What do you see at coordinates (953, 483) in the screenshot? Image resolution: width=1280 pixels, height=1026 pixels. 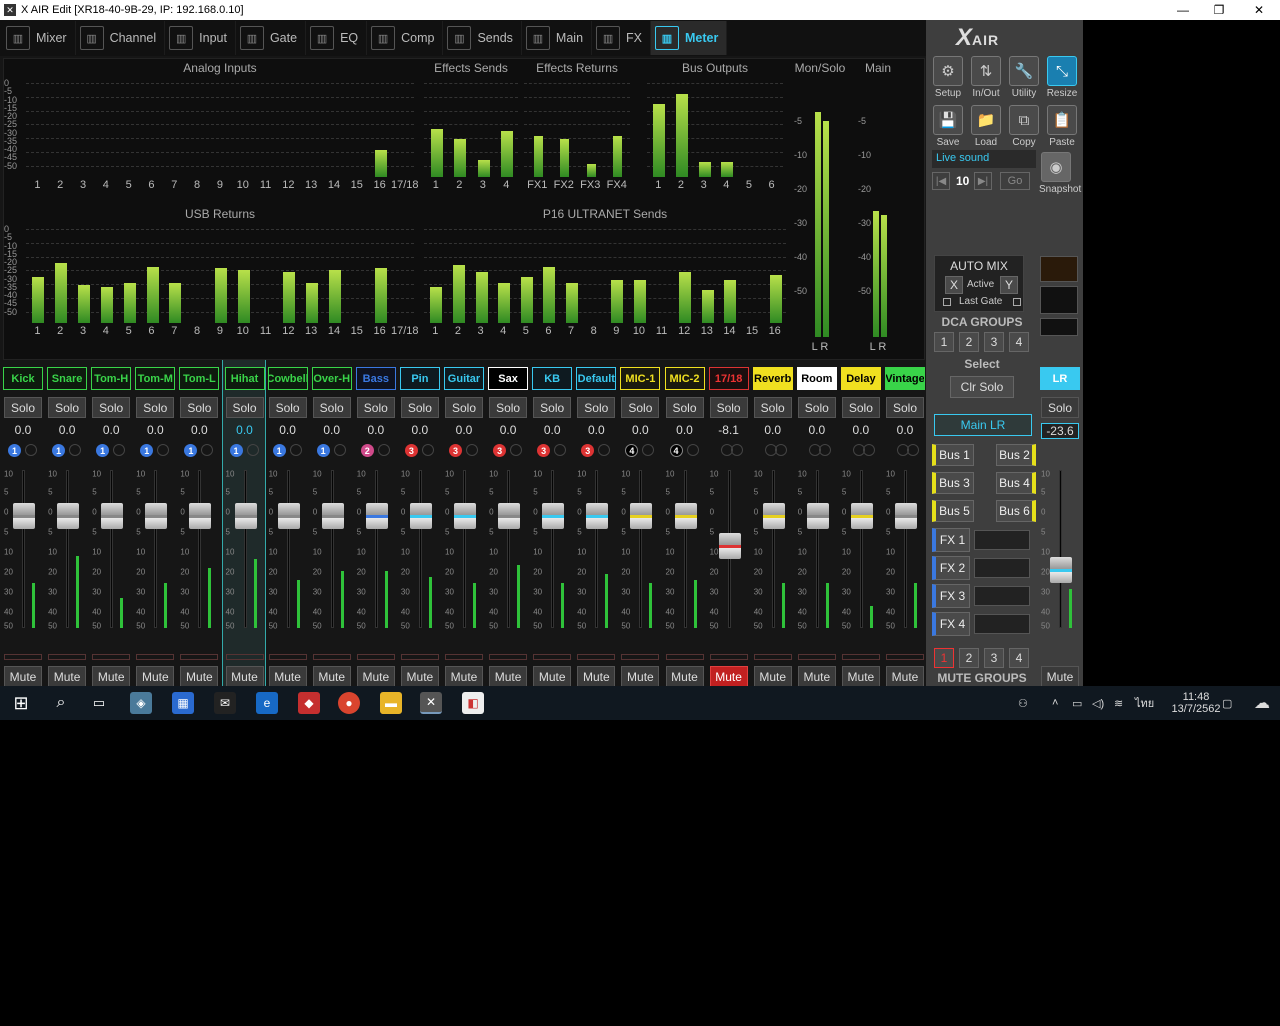 I see `bus-3-button: Bus 3` at bounding box center [953, 483].